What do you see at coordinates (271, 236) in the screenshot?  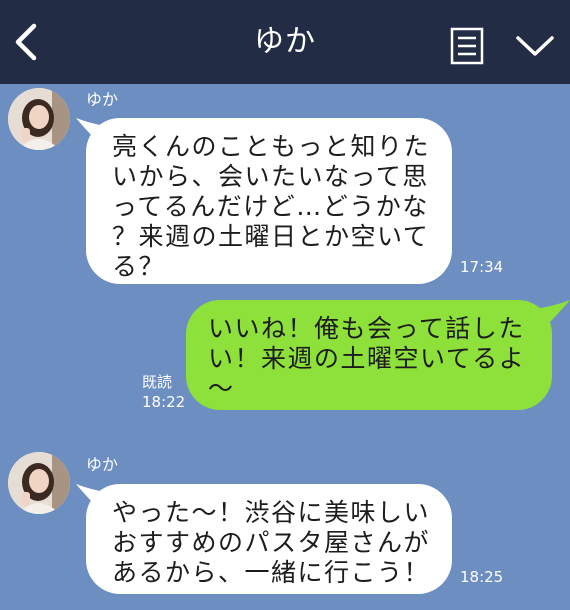 I see `message-line: ？来週の土曜日とか空いて` at bounding box center [271, 236].